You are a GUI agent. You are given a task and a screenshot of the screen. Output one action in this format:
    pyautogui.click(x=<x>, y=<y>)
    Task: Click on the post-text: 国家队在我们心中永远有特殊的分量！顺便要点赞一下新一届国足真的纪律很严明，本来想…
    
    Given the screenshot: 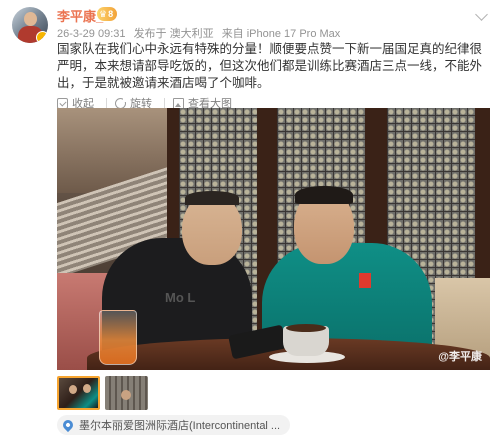 What is the action you would take?
    pyautogui.click(x=270, y=66)
    